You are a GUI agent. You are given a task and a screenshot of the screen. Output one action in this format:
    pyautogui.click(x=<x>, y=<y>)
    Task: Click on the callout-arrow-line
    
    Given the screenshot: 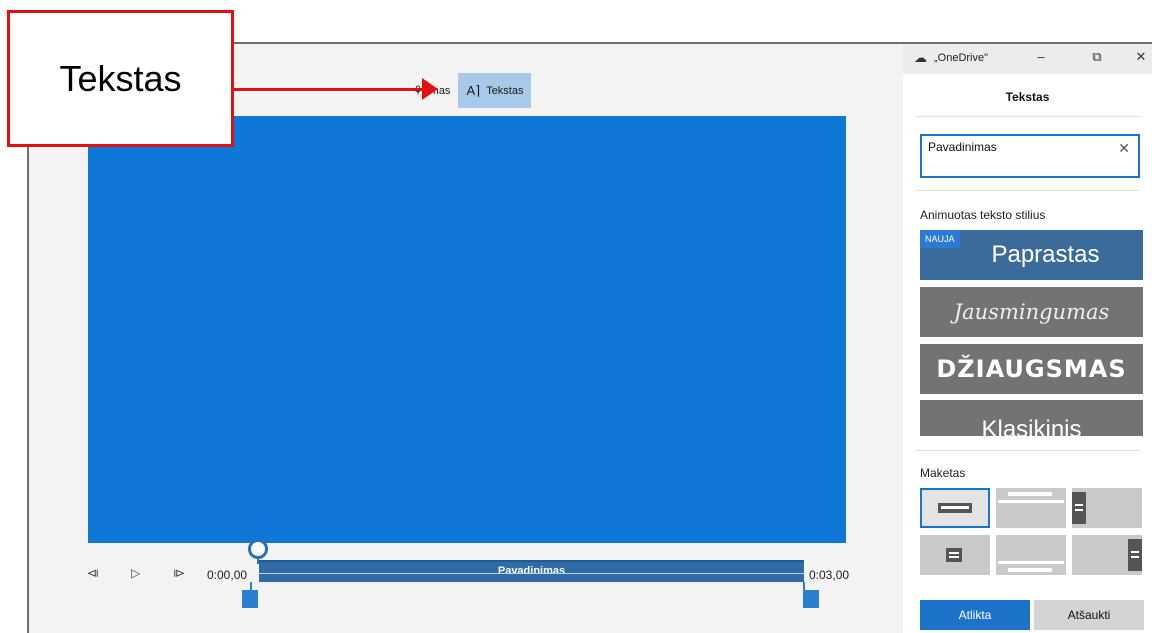 What is the action you would take?
    pyautogui.click(x=333, y=89)
    